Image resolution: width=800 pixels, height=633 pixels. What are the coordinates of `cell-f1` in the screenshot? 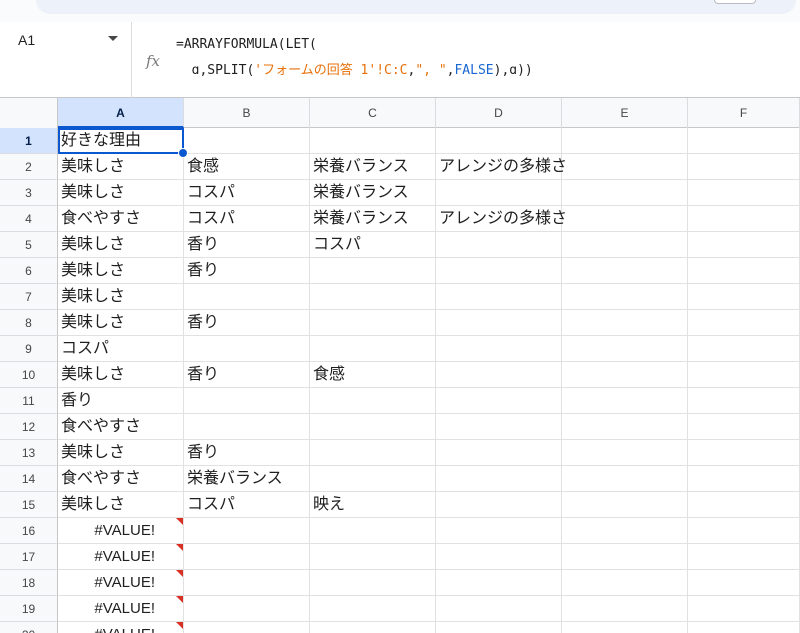 It's located at (744, 141).